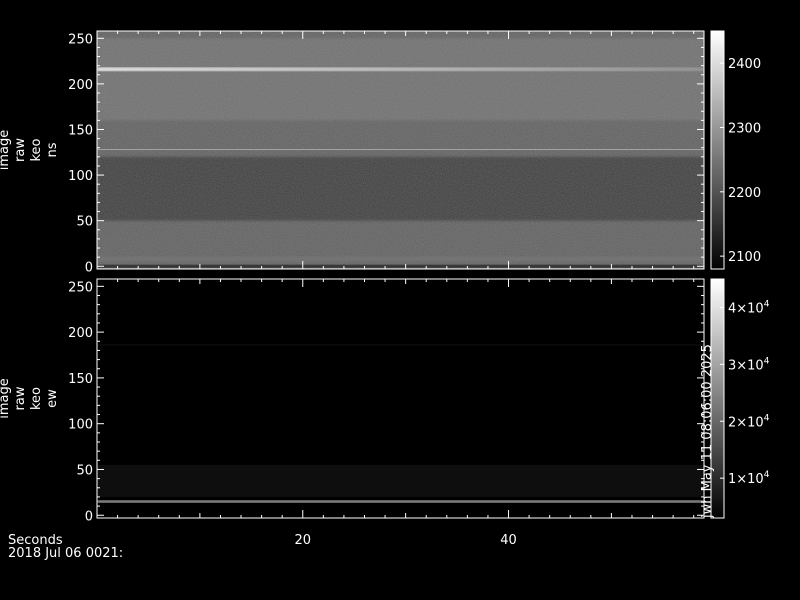  Describe the element at coordinates (400, 480) in the screenshot. I see `faint-region` at that location.